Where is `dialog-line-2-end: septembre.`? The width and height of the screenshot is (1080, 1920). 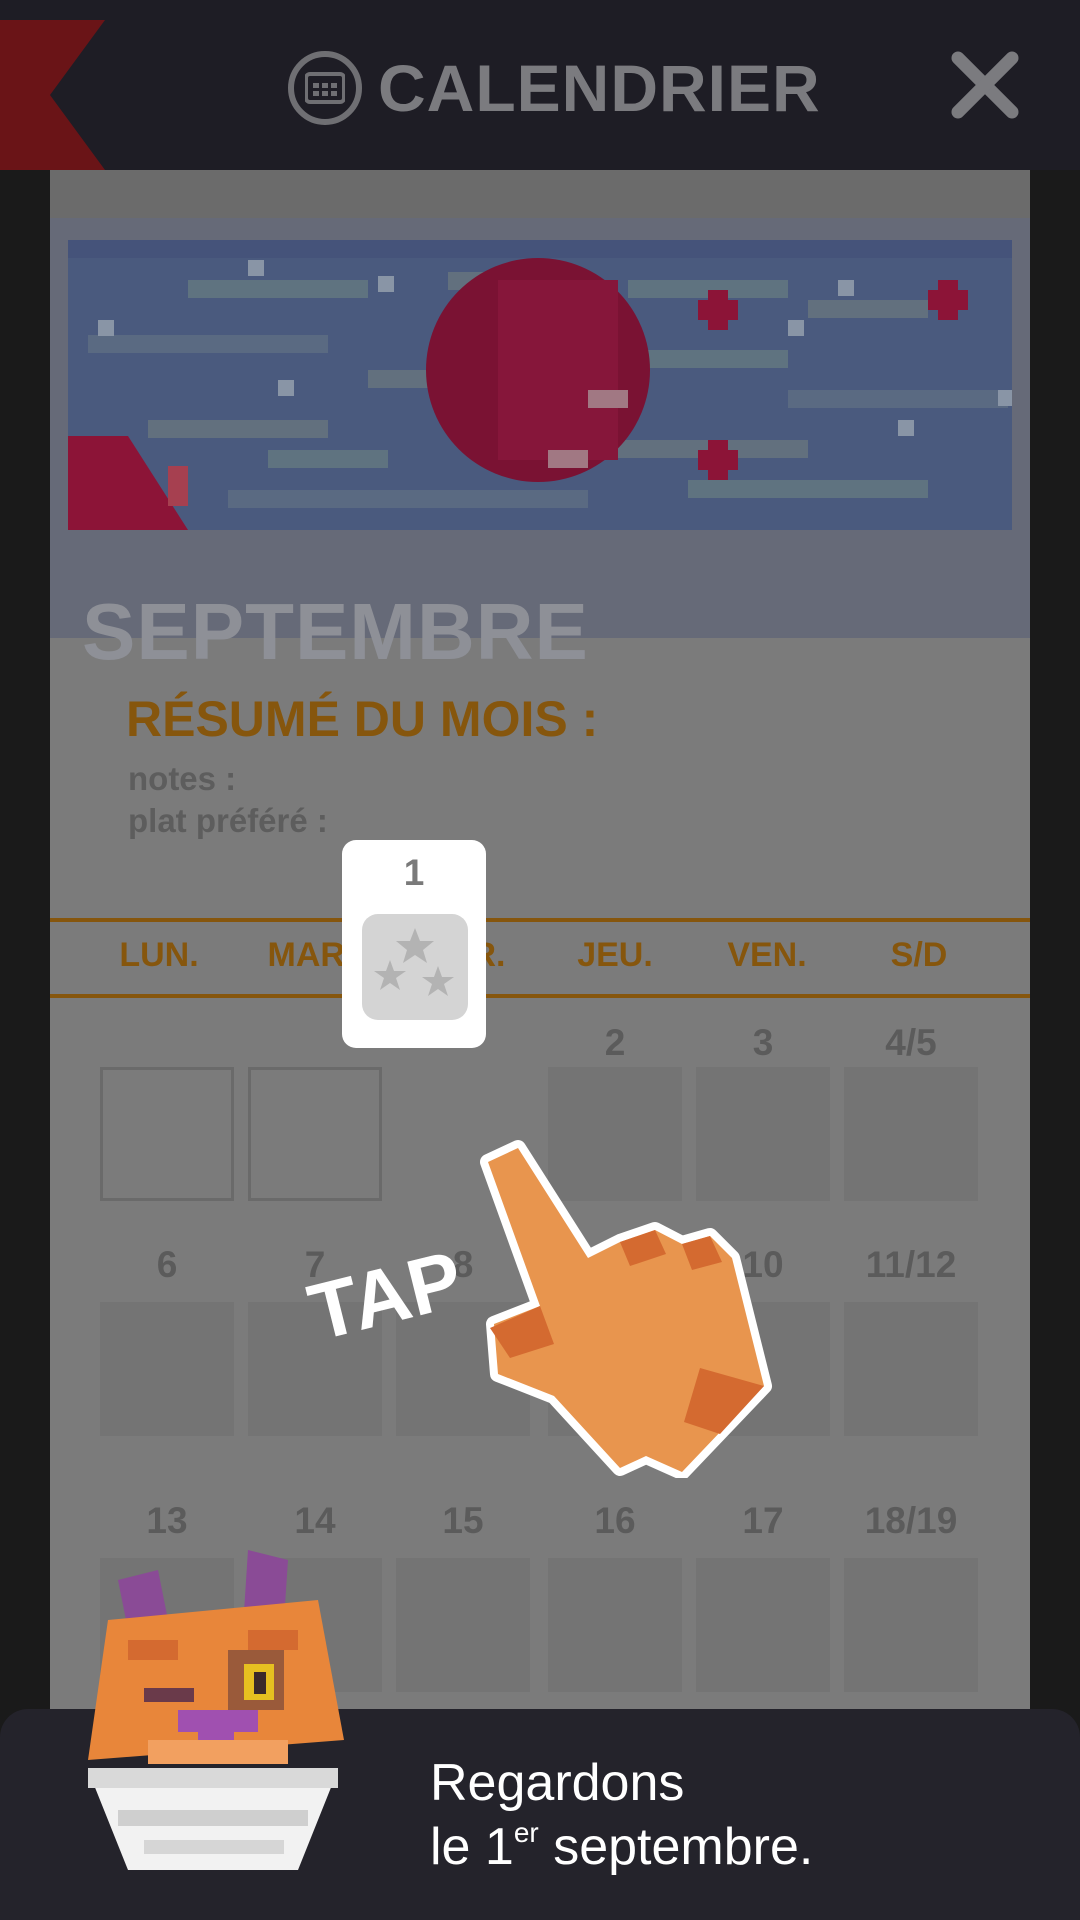 dialog-line-2-end: septembre. is located at coordinates (676, 1847).